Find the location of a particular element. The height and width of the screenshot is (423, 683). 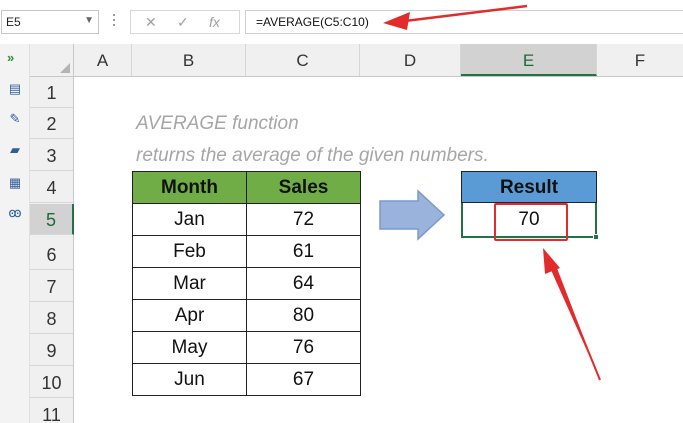

column-header: A B C D E F is located at coordinates (356, 60).